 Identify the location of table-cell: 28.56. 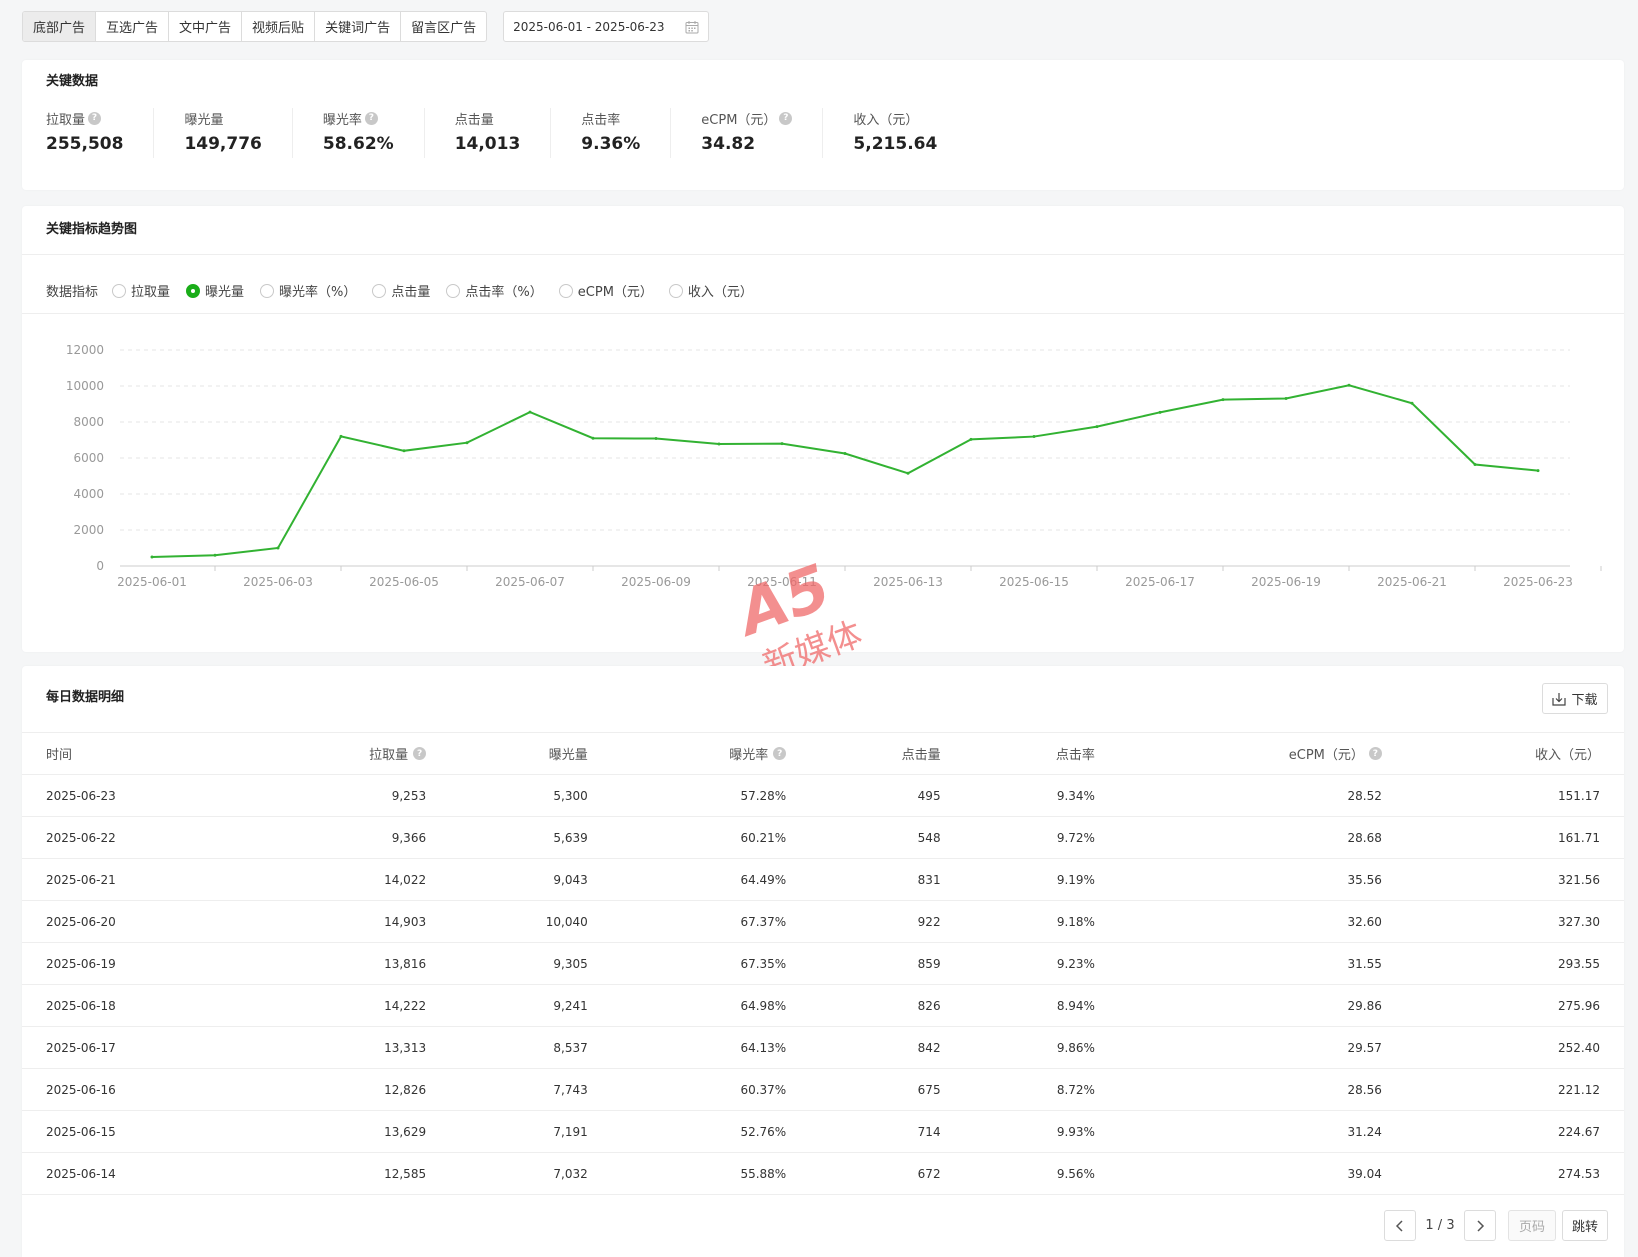
(1262, 1089).